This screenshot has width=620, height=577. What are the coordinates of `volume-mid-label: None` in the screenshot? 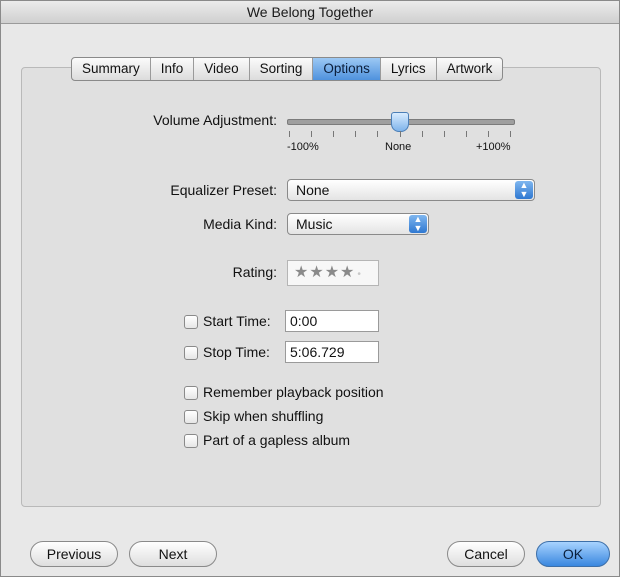 It's located at (398, 147).